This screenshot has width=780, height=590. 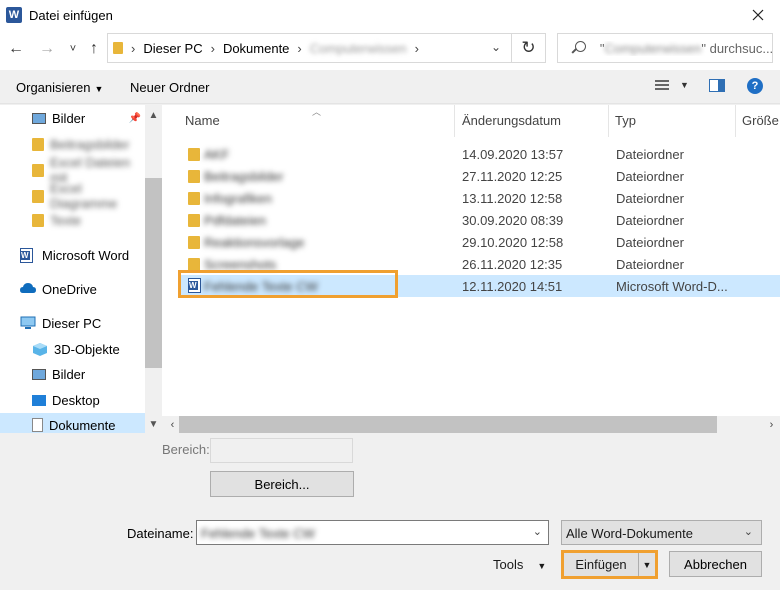 I want to click on sidebar-item-desktop: Desktop, so click(x=72, y=400).